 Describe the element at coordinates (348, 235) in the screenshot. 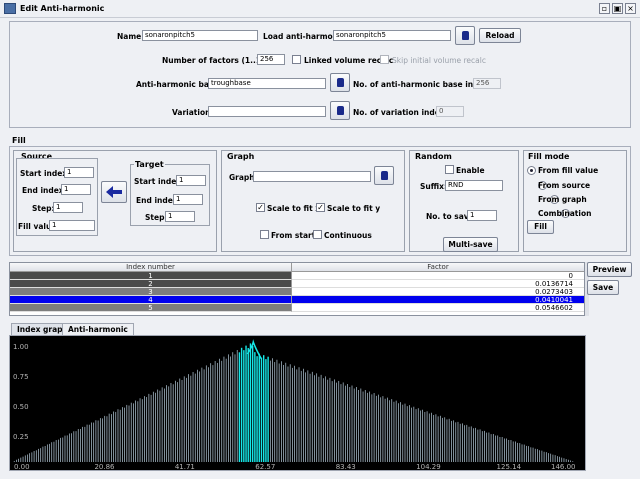

I see `continuous-label: Continuous` at that location.